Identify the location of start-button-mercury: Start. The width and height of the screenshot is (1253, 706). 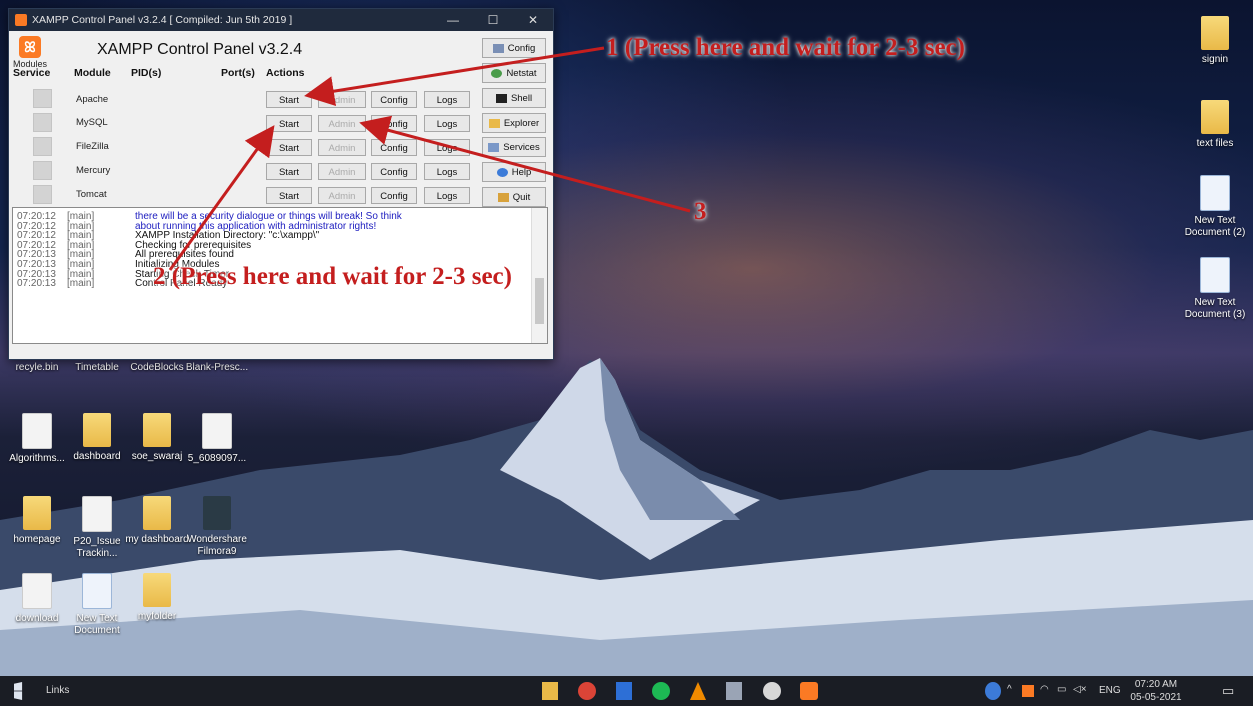
(289, 171).